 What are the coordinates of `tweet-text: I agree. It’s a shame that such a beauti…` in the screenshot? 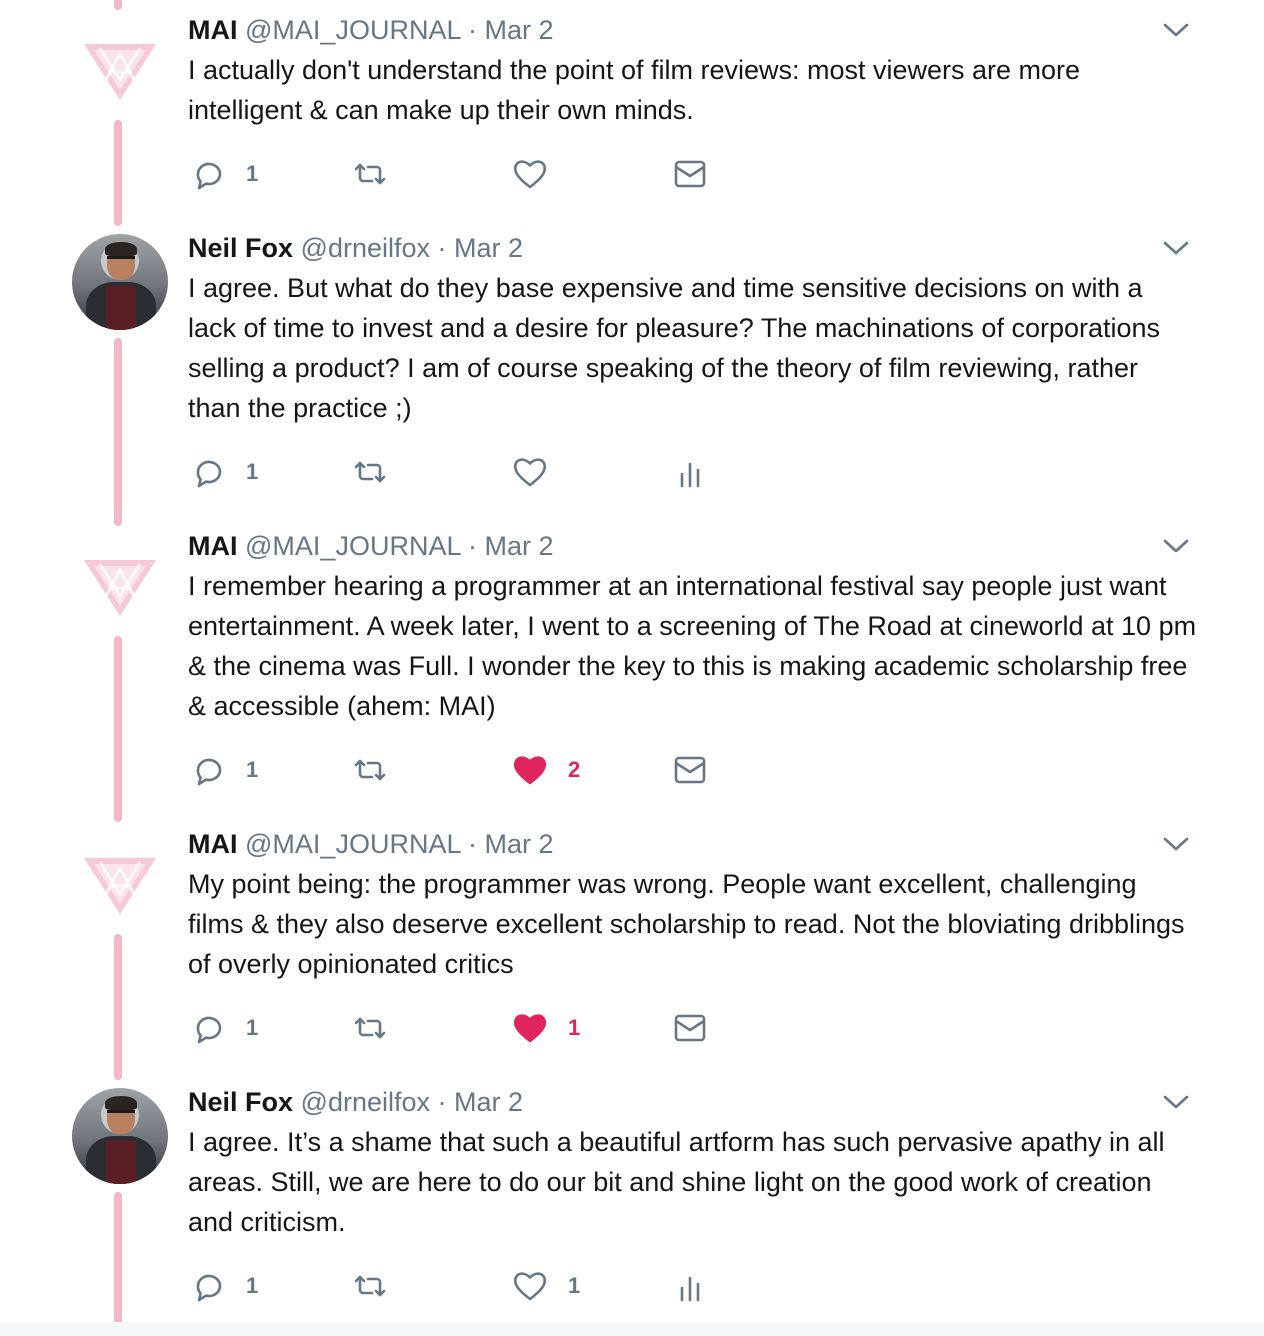 It's located at (680, 1182).